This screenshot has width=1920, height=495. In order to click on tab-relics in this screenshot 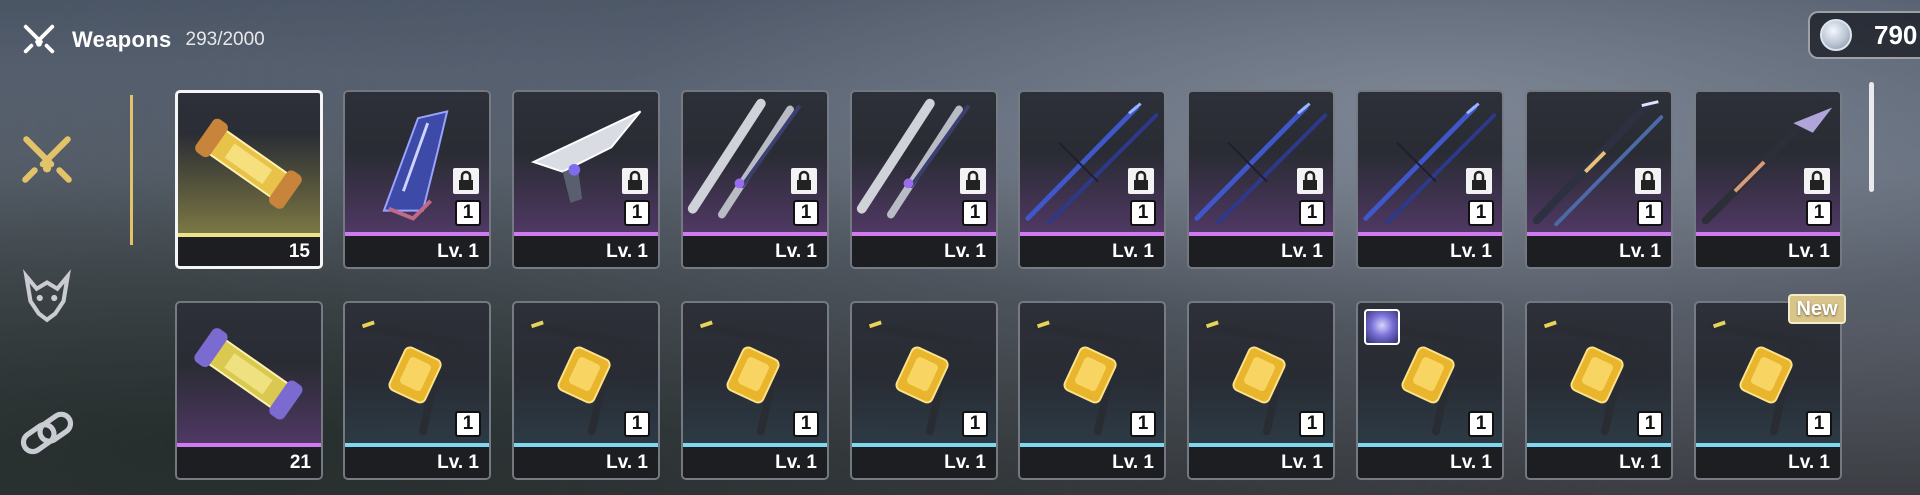, I will do `click(47, 435)`.